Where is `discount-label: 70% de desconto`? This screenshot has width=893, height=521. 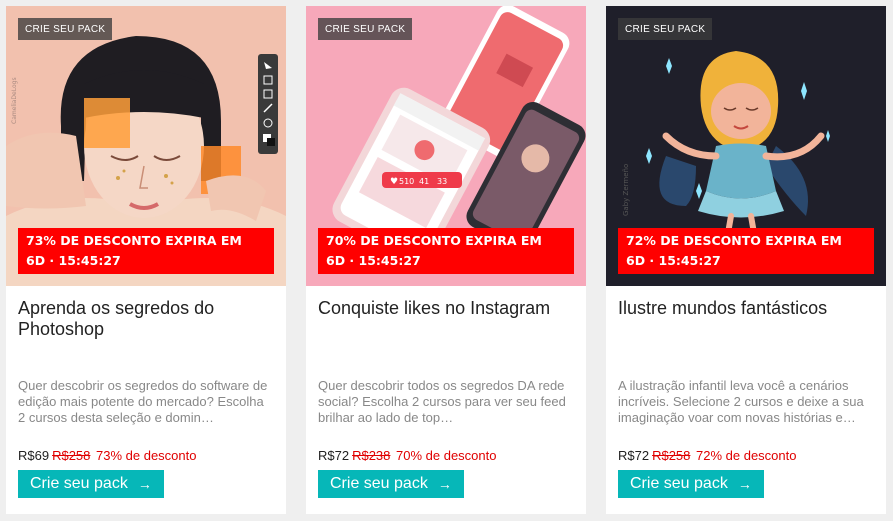 discount-label: 70% de desconto is located at coordinates (446, 455).